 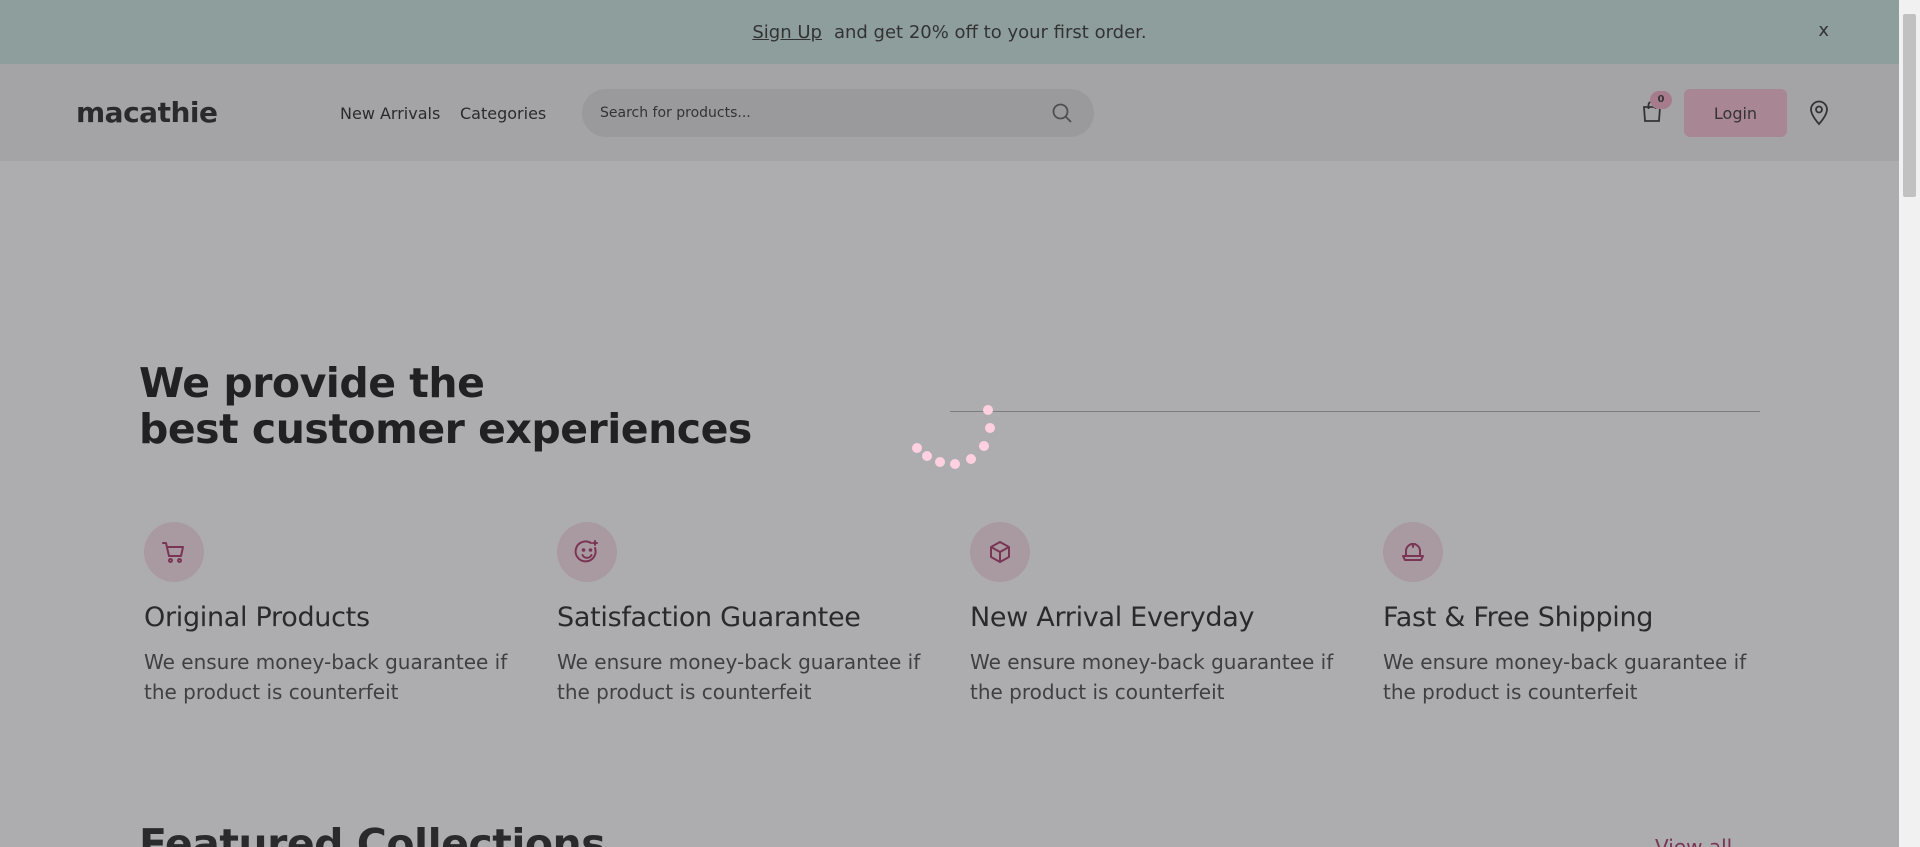 I want to click on scrollbar-thumb, so click(x=1909, y=105).